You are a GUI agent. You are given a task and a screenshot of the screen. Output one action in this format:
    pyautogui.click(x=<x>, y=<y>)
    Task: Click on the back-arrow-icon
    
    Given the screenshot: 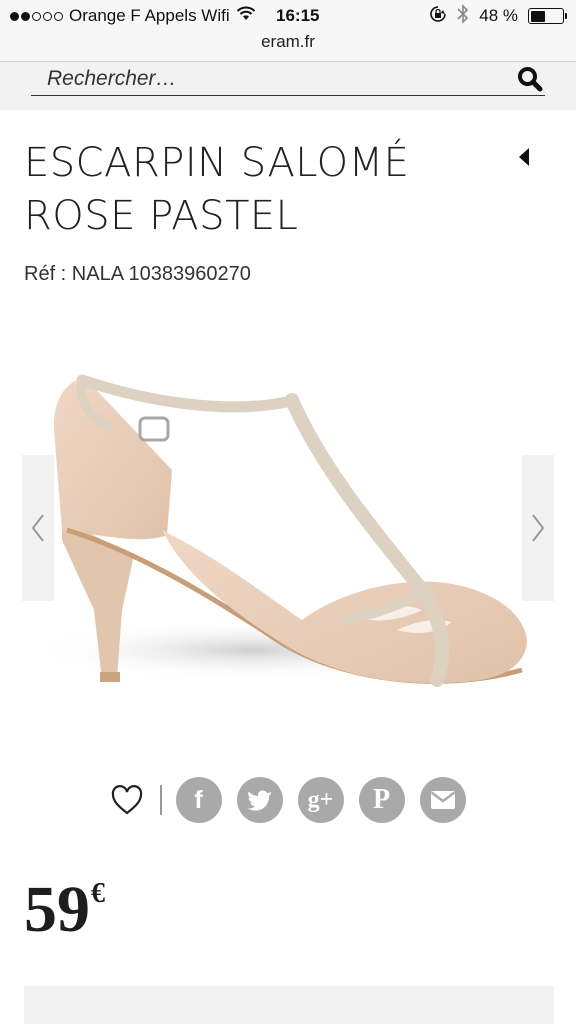 What is the action you would take?
    pyautogui.click(x=524, y=157)
    